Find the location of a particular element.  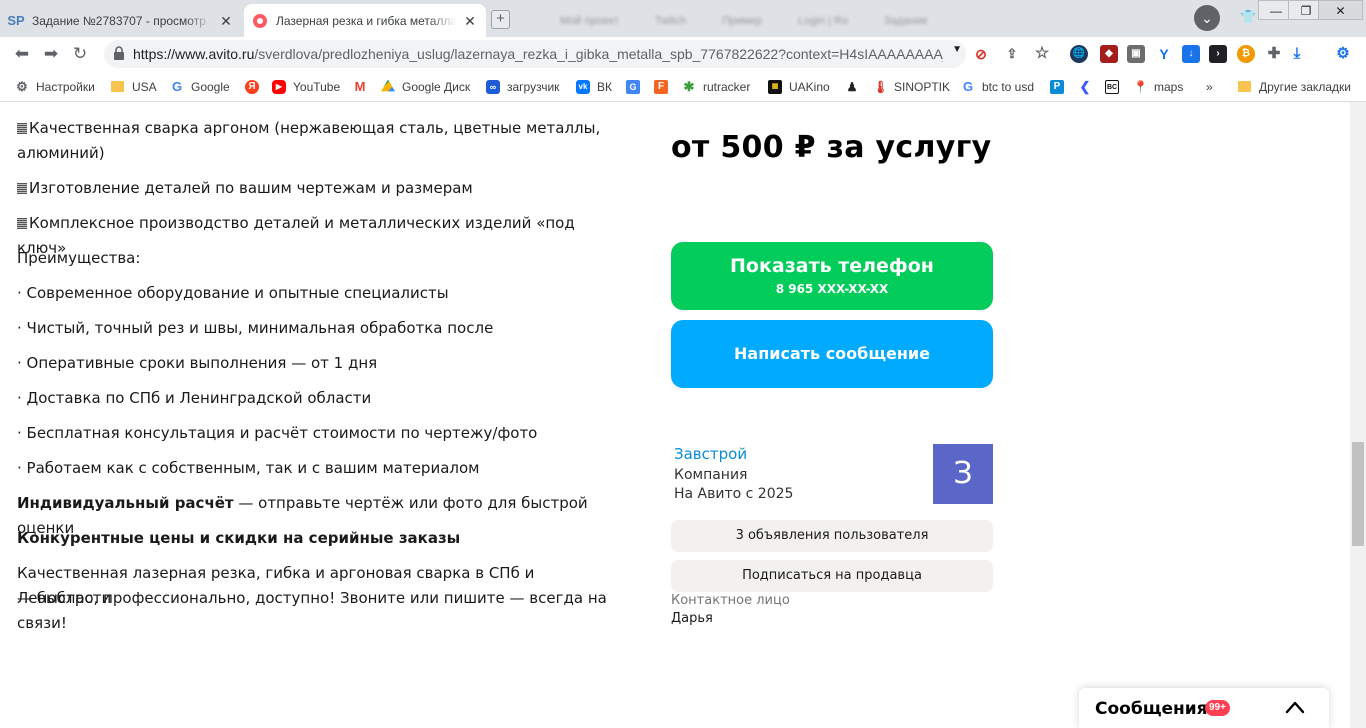

tab-task: SP Задание №2783707 - просмотр за ✕ is located at coordinates (121, 20).